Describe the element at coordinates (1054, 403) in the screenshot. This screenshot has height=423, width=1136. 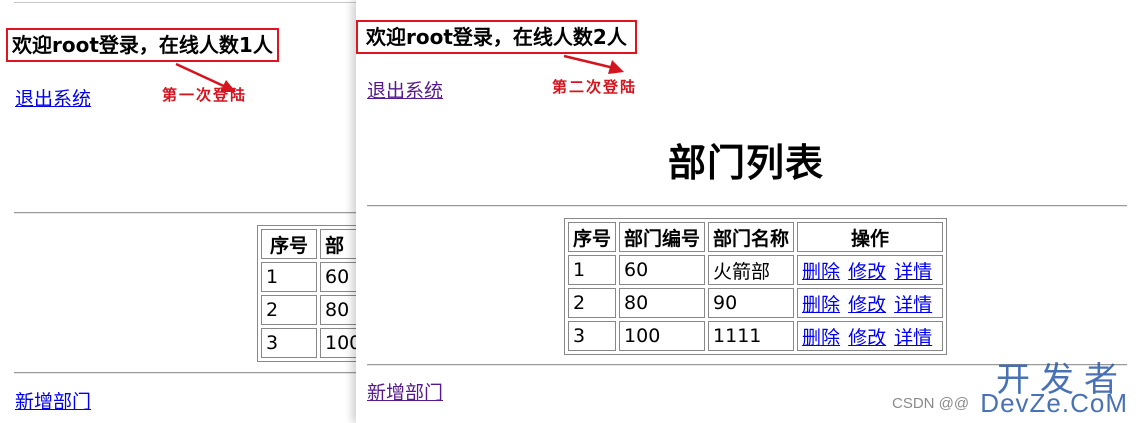
I see `site-watermark-en: DevZe.CoM` at that location.